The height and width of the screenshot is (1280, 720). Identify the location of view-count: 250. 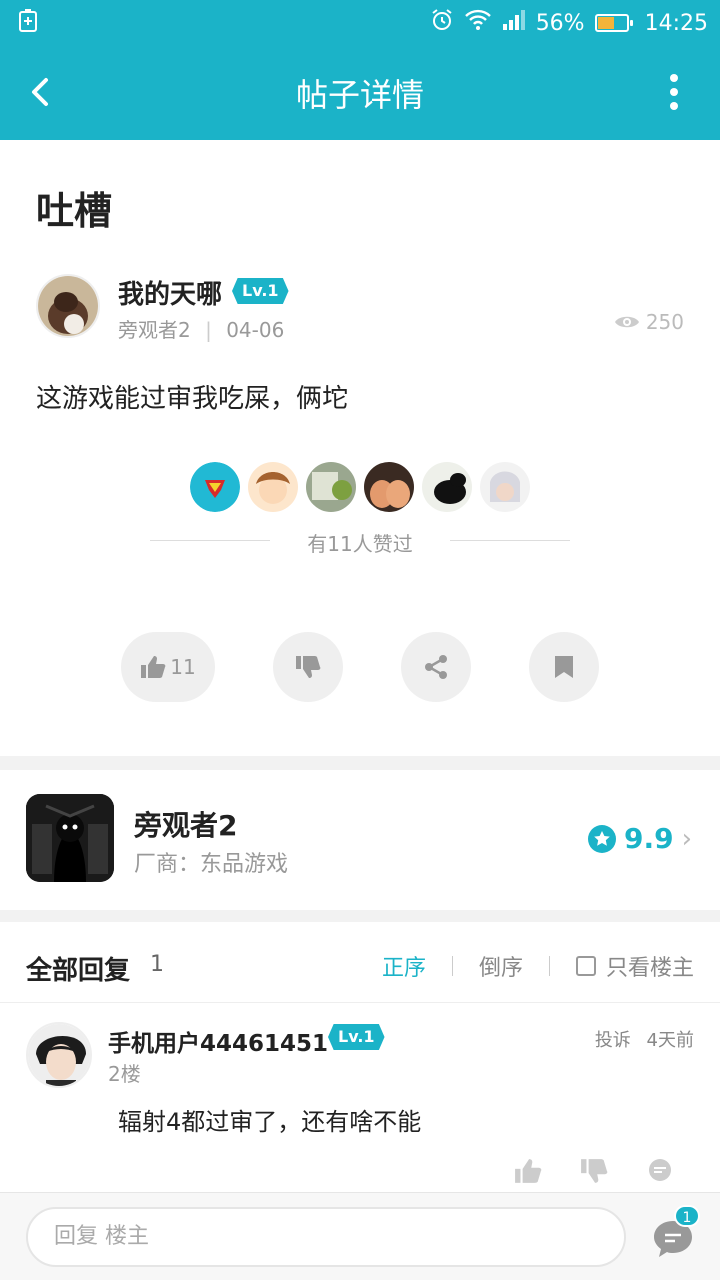
(649, 322).